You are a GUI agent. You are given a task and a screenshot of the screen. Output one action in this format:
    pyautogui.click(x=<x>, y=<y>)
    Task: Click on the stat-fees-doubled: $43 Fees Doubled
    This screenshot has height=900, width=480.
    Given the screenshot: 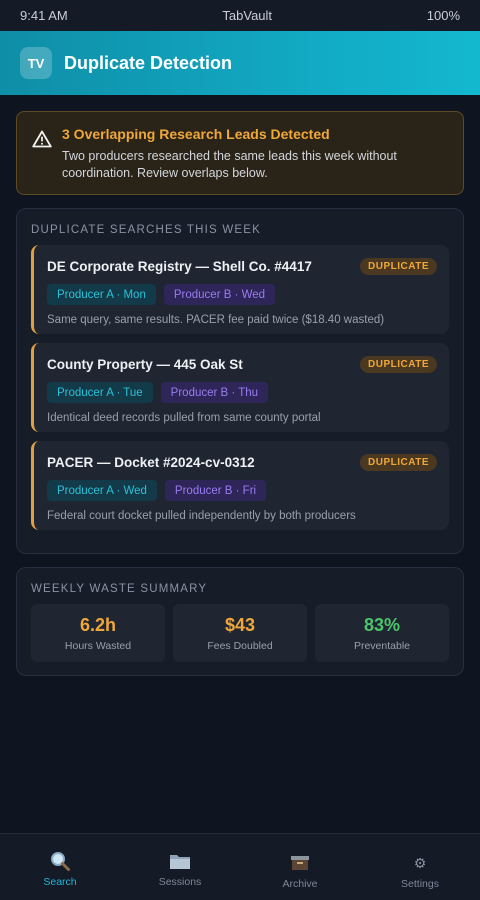 What is the action you would take?
    pyautogui.click(x=240, y=633)
    